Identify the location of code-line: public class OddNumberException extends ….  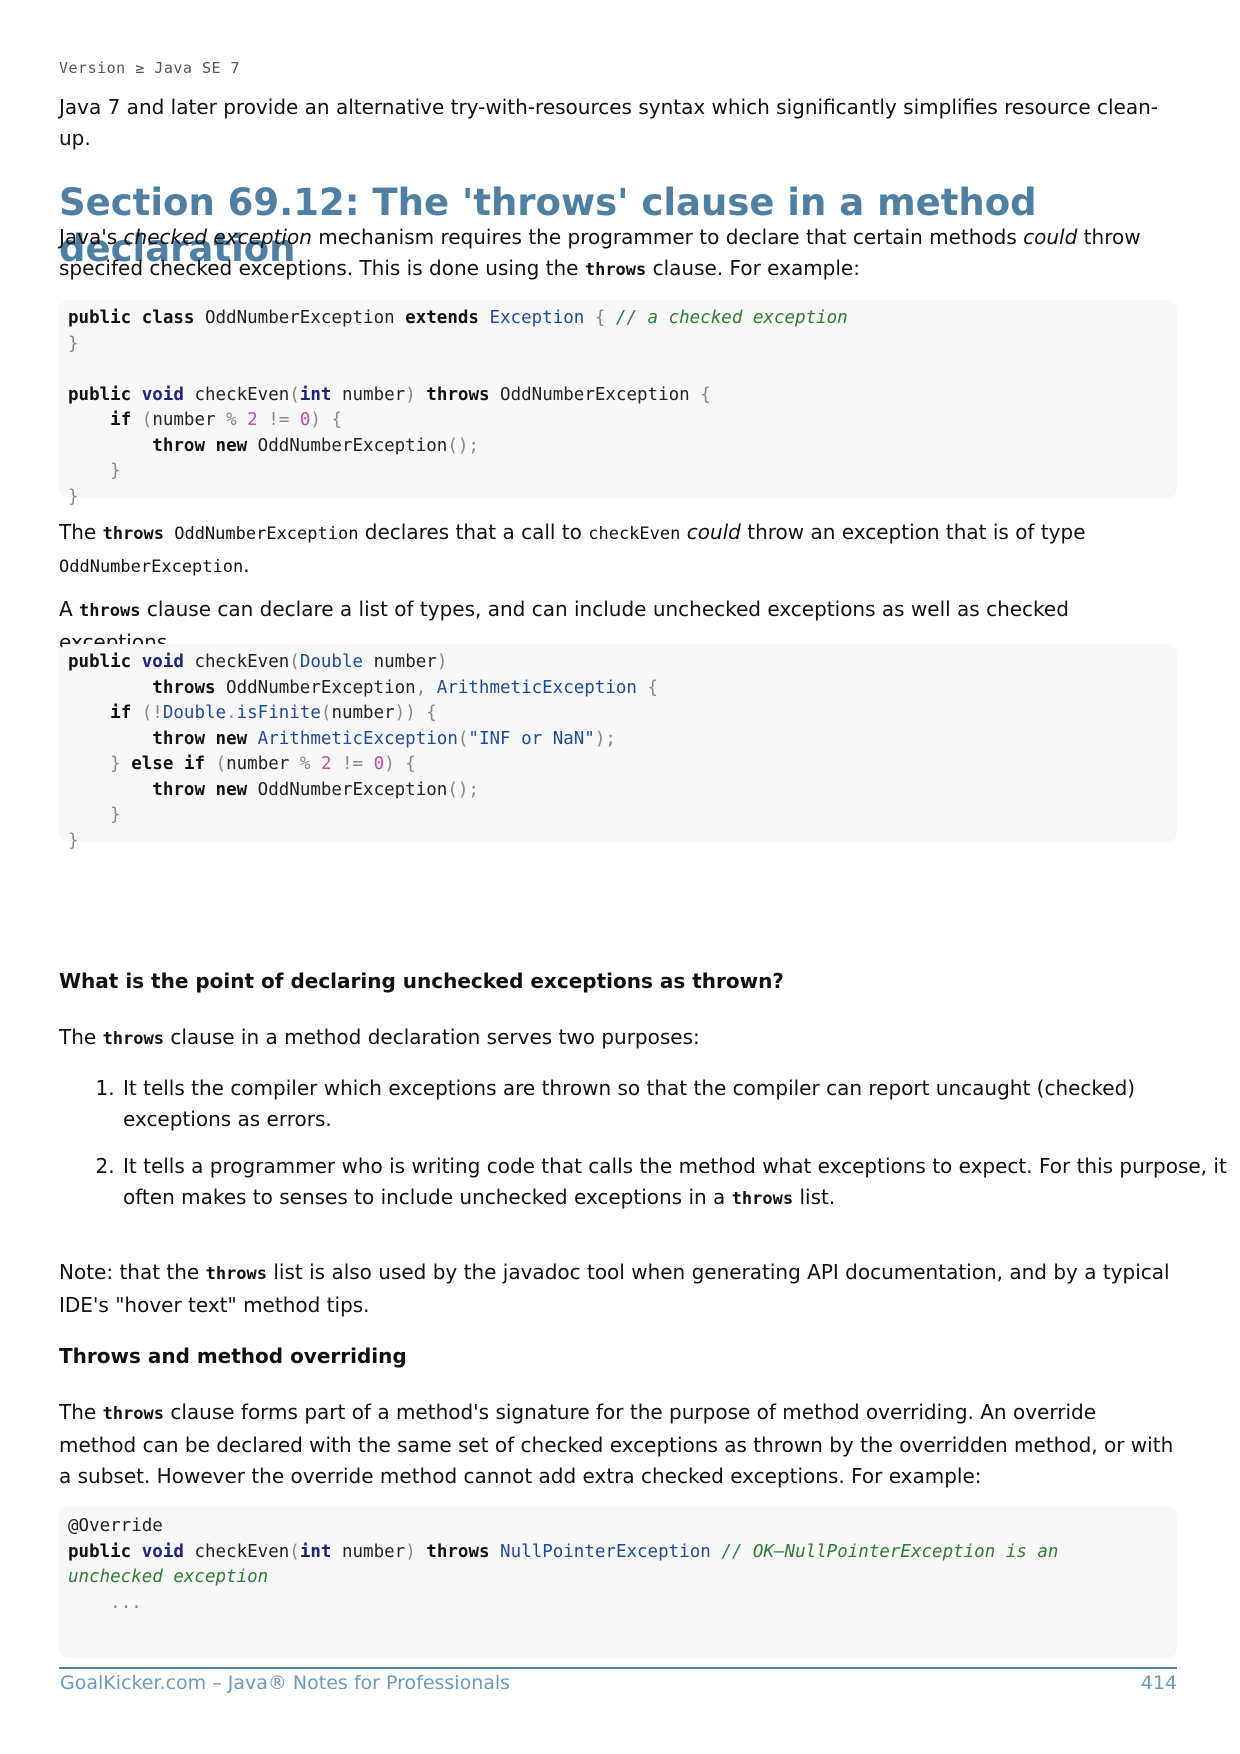
(618, 319).